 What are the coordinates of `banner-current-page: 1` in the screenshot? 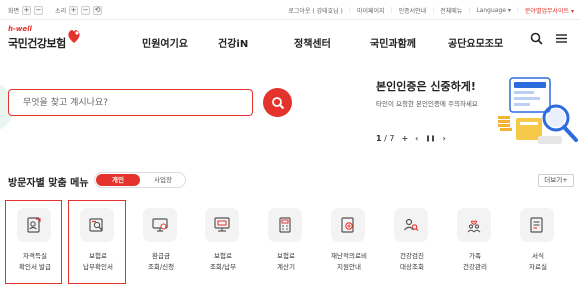 It's located at (379, 138).